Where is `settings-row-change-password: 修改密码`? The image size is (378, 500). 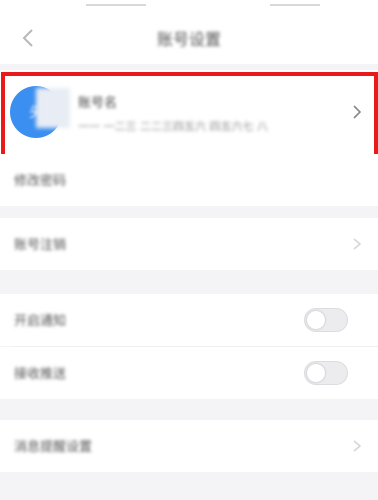 settings-row-change-password: 修改密码 is located at coordinates (189, 180).